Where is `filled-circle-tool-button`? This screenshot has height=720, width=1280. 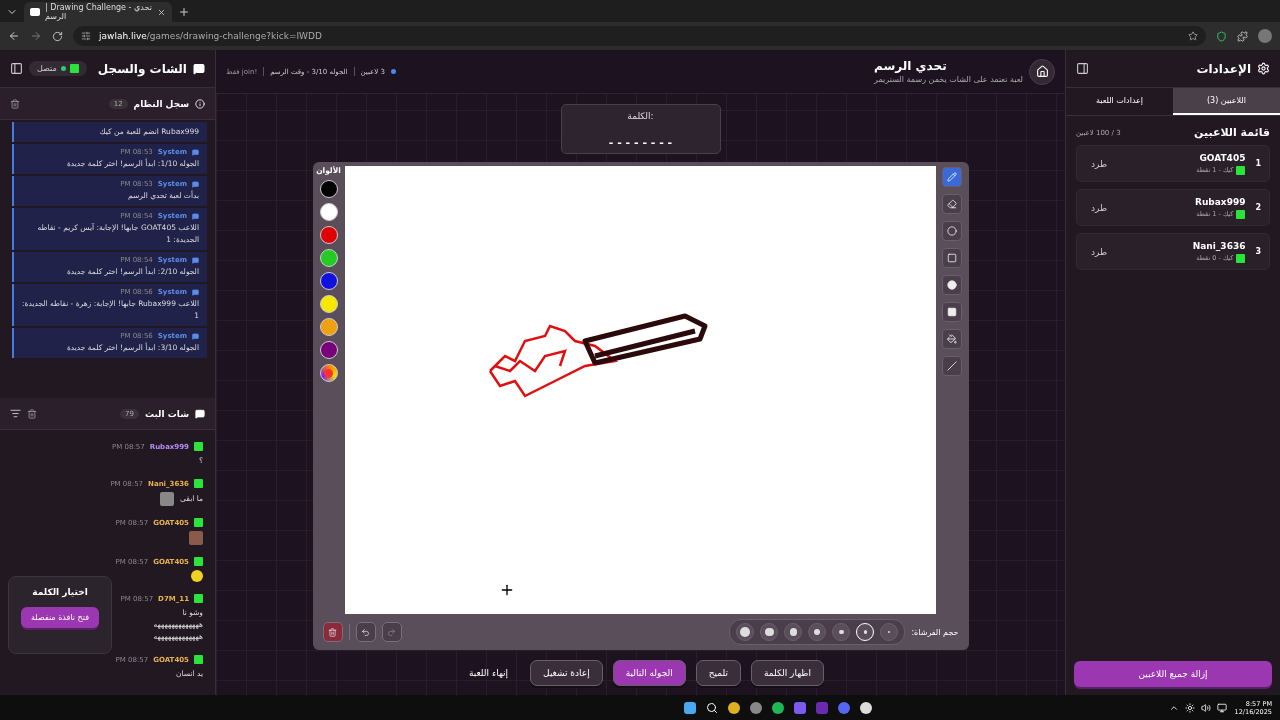
filled-circle-tool-button is located at coordinates (952, 285).